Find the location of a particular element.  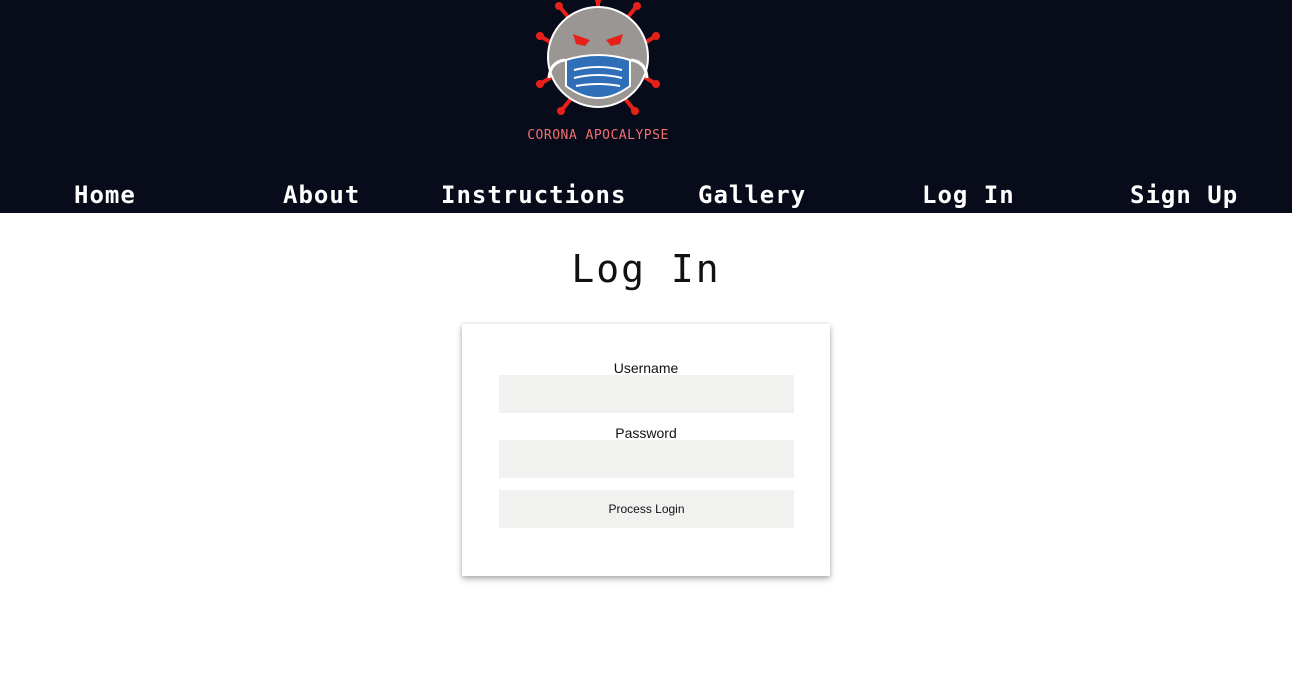

nav-link-about: About is located at coordinates (321, 195).